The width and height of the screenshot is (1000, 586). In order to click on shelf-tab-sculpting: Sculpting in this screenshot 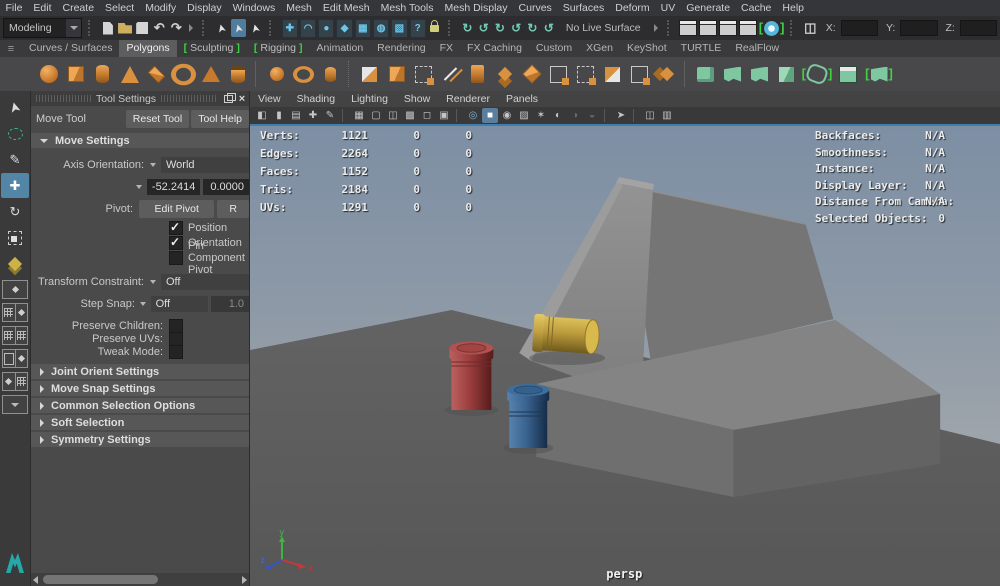, I will do `click(212, 48)`.